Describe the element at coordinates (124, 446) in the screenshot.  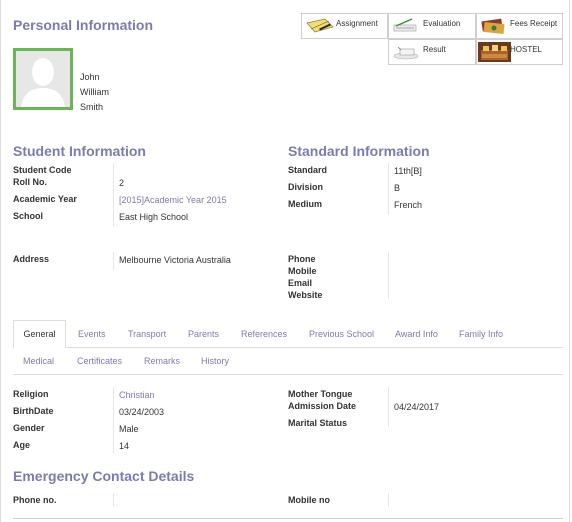
I see `age-value: 14` at that location.